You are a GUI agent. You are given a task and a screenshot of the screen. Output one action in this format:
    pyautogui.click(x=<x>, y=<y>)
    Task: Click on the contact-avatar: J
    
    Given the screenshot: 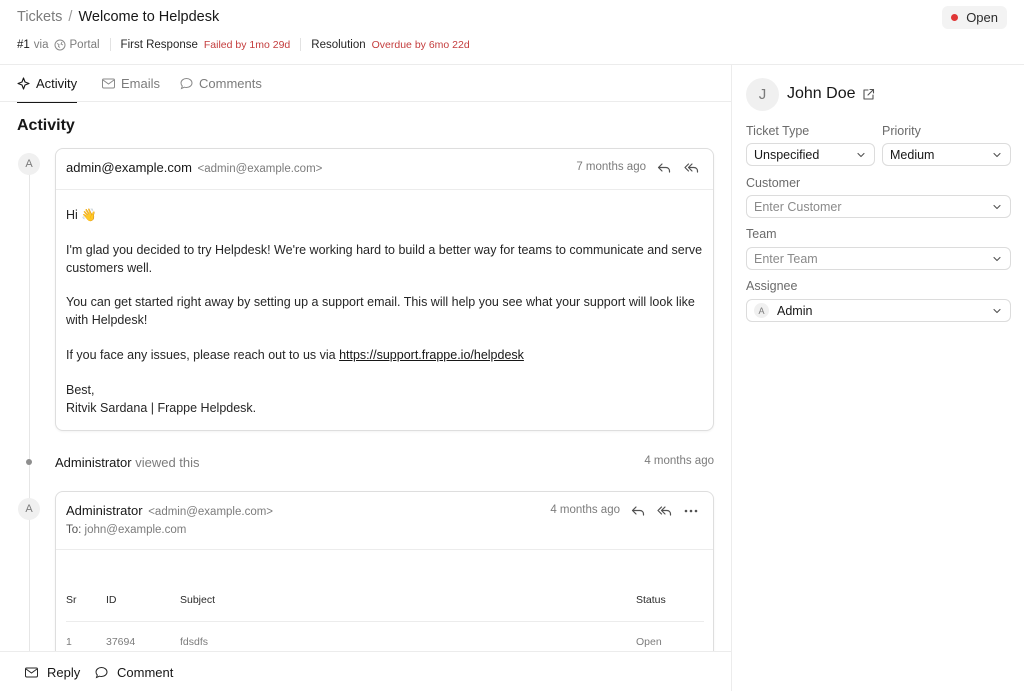 What is the action you would take?
    pyautogui.click(x=762, y=94)
    